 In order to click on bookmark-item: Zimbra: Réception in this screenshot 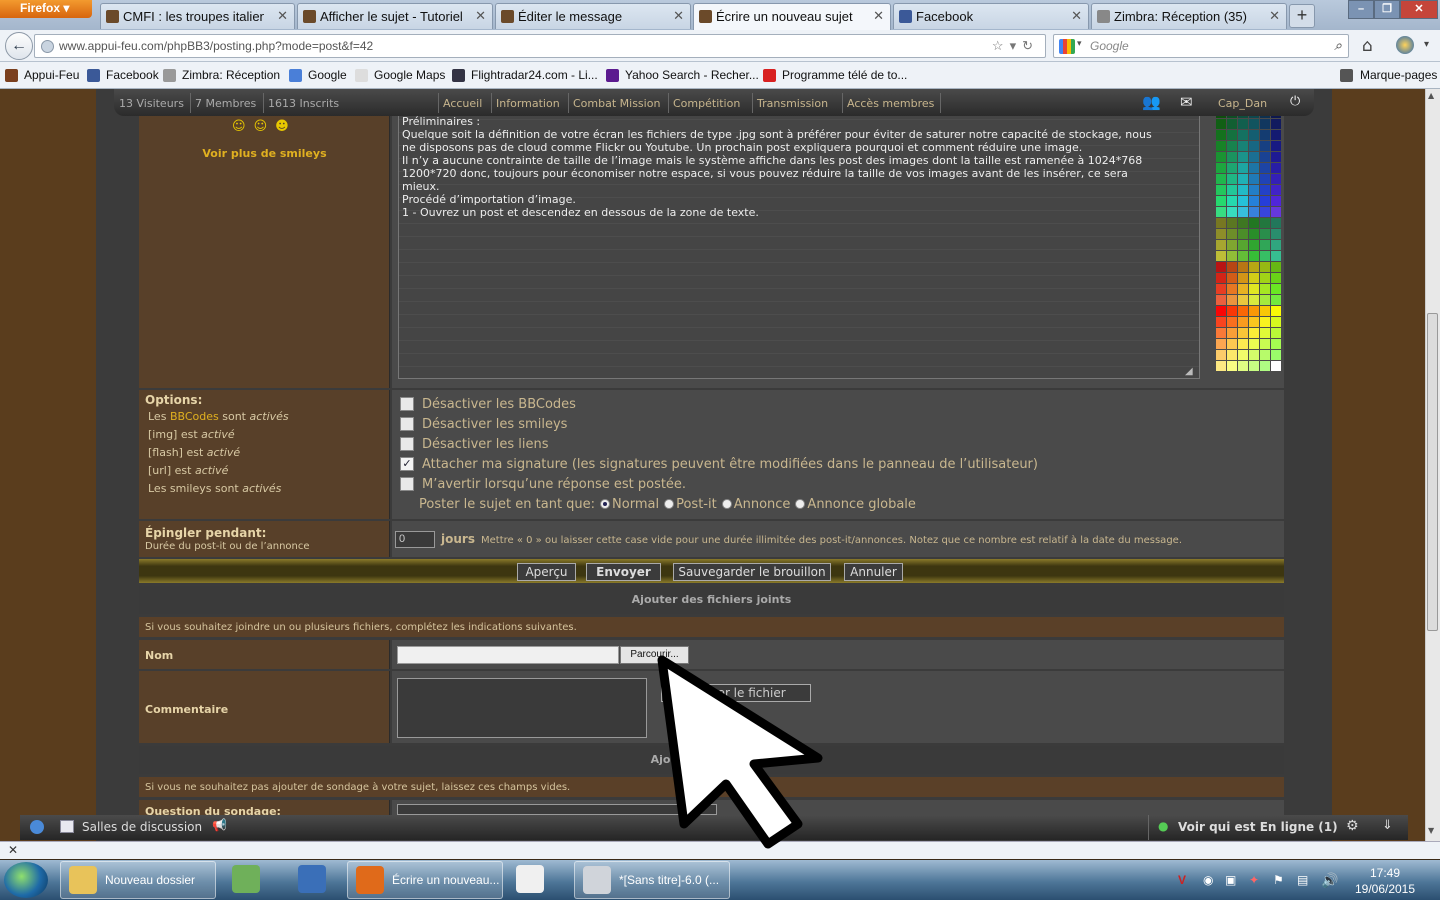, I will do `click(221, 75)`.